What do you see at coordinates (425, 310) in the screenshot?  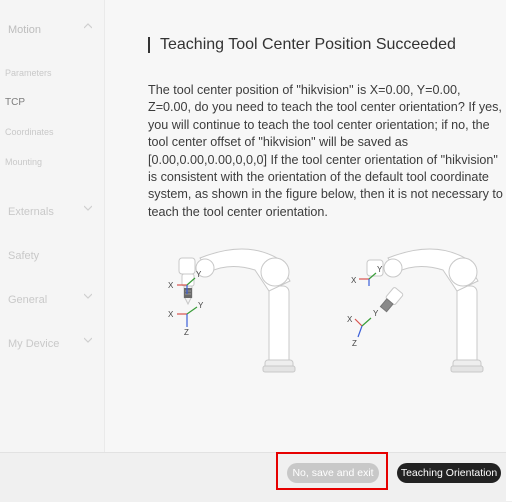 I see `robot-arm-right-illustration` at bounding box center [425, 310].